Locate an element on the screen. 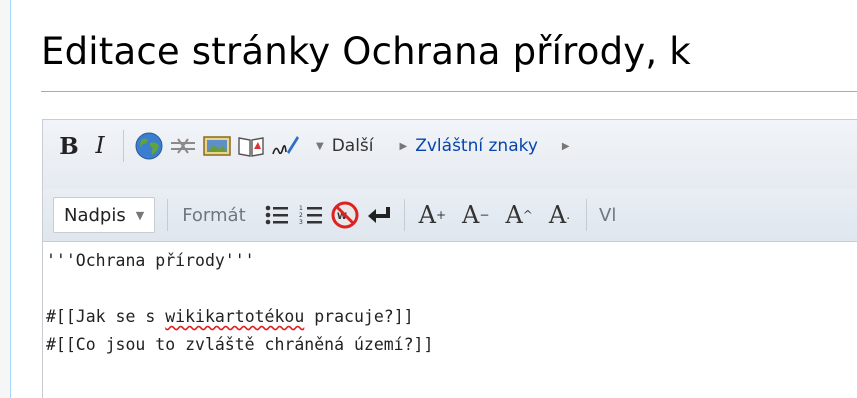 This screenshot has height=398, width=857. editor-line-text: #[[Jak se s is located at coordinates (106, 316).